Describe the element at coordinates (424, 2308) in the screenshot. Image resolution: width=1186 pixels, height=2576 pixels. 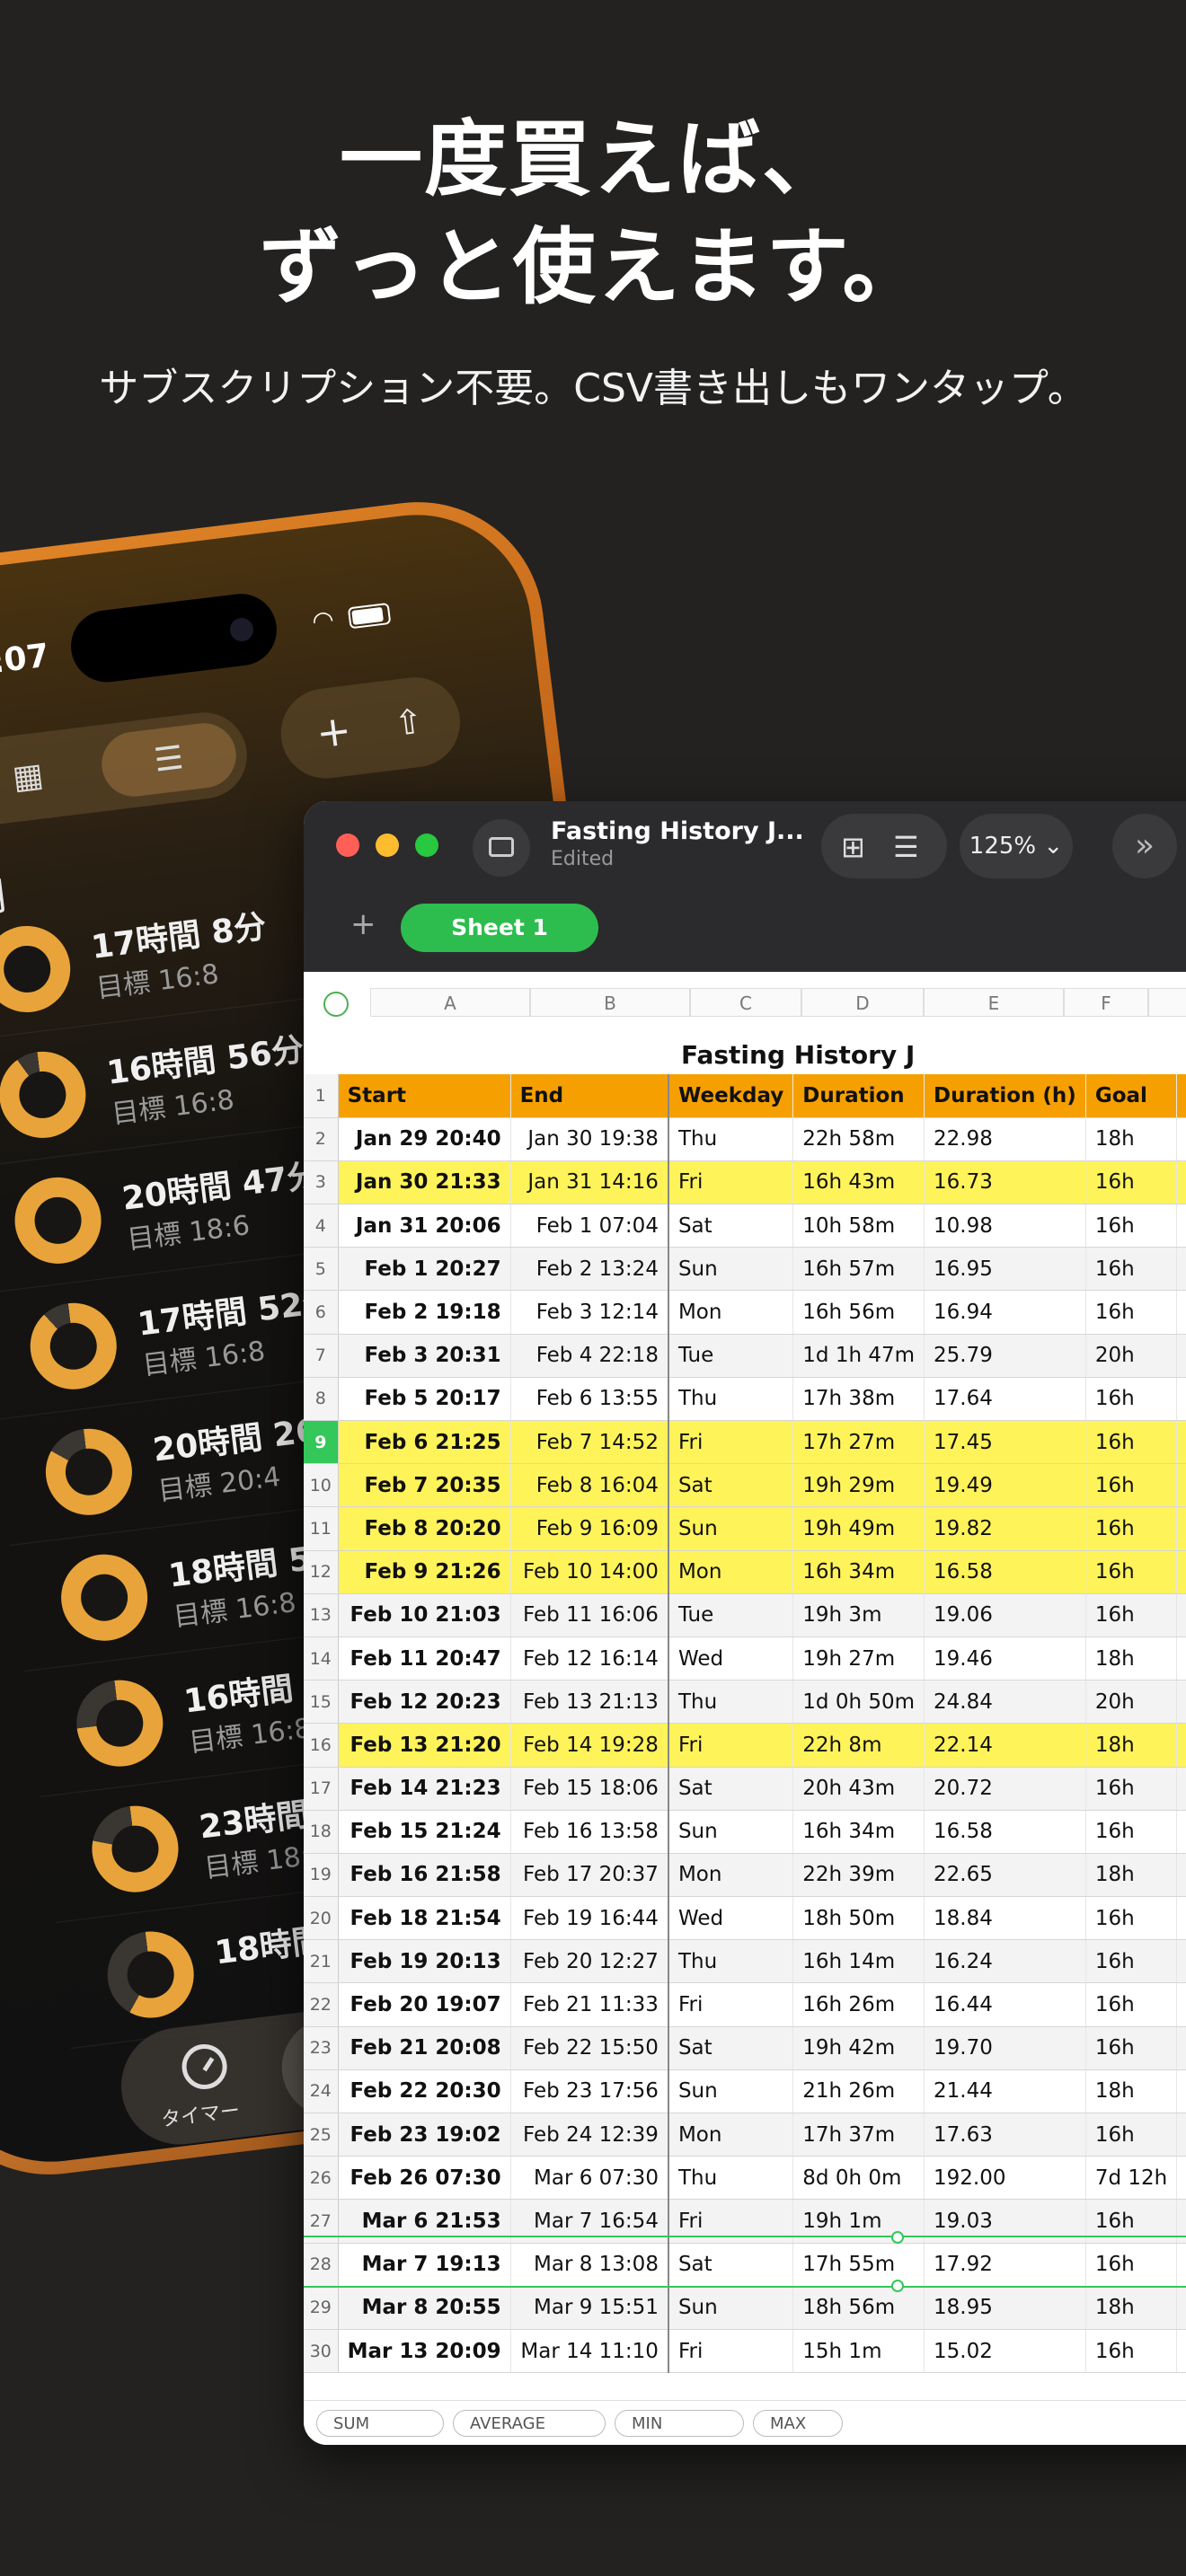
I see `table-cell: Mar 8 20:55` at that location.